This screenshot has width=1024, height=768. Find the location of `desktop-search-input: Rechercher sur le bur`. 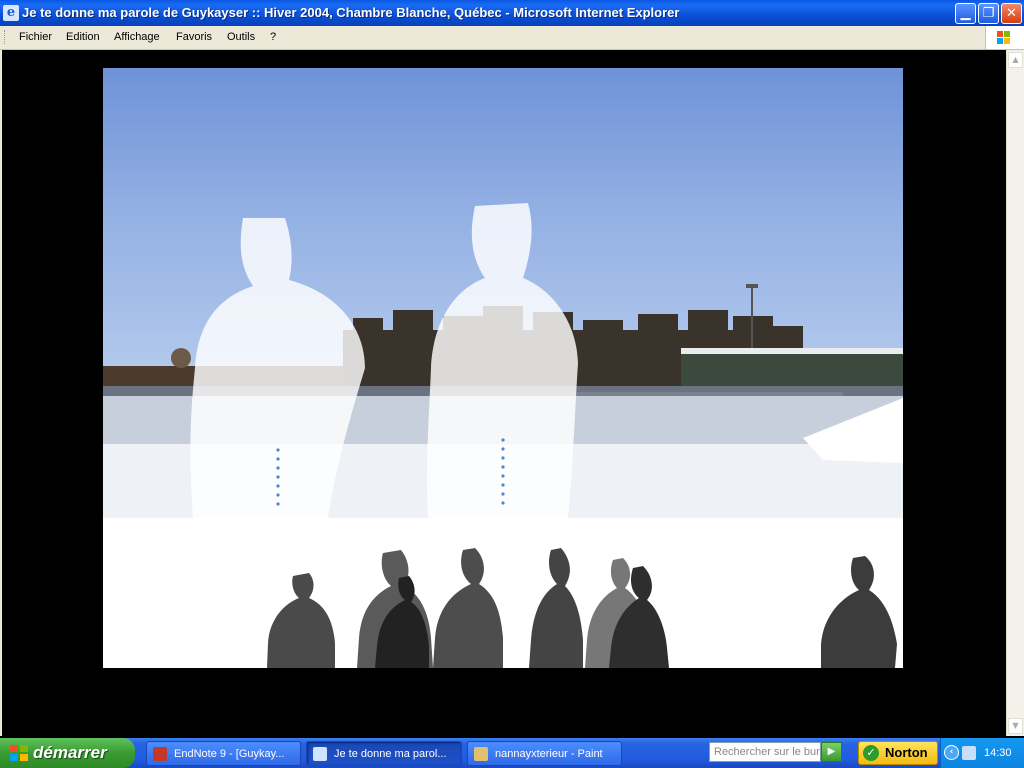

desktop-search-input: Rechercher sur le bur is located at coordinates (765, 752).